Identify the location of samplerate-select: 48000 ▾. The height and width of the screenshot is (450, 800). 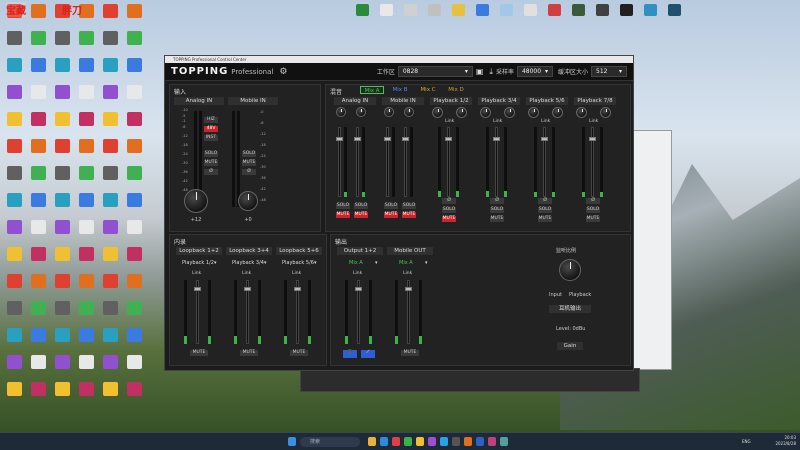
(534, 71).